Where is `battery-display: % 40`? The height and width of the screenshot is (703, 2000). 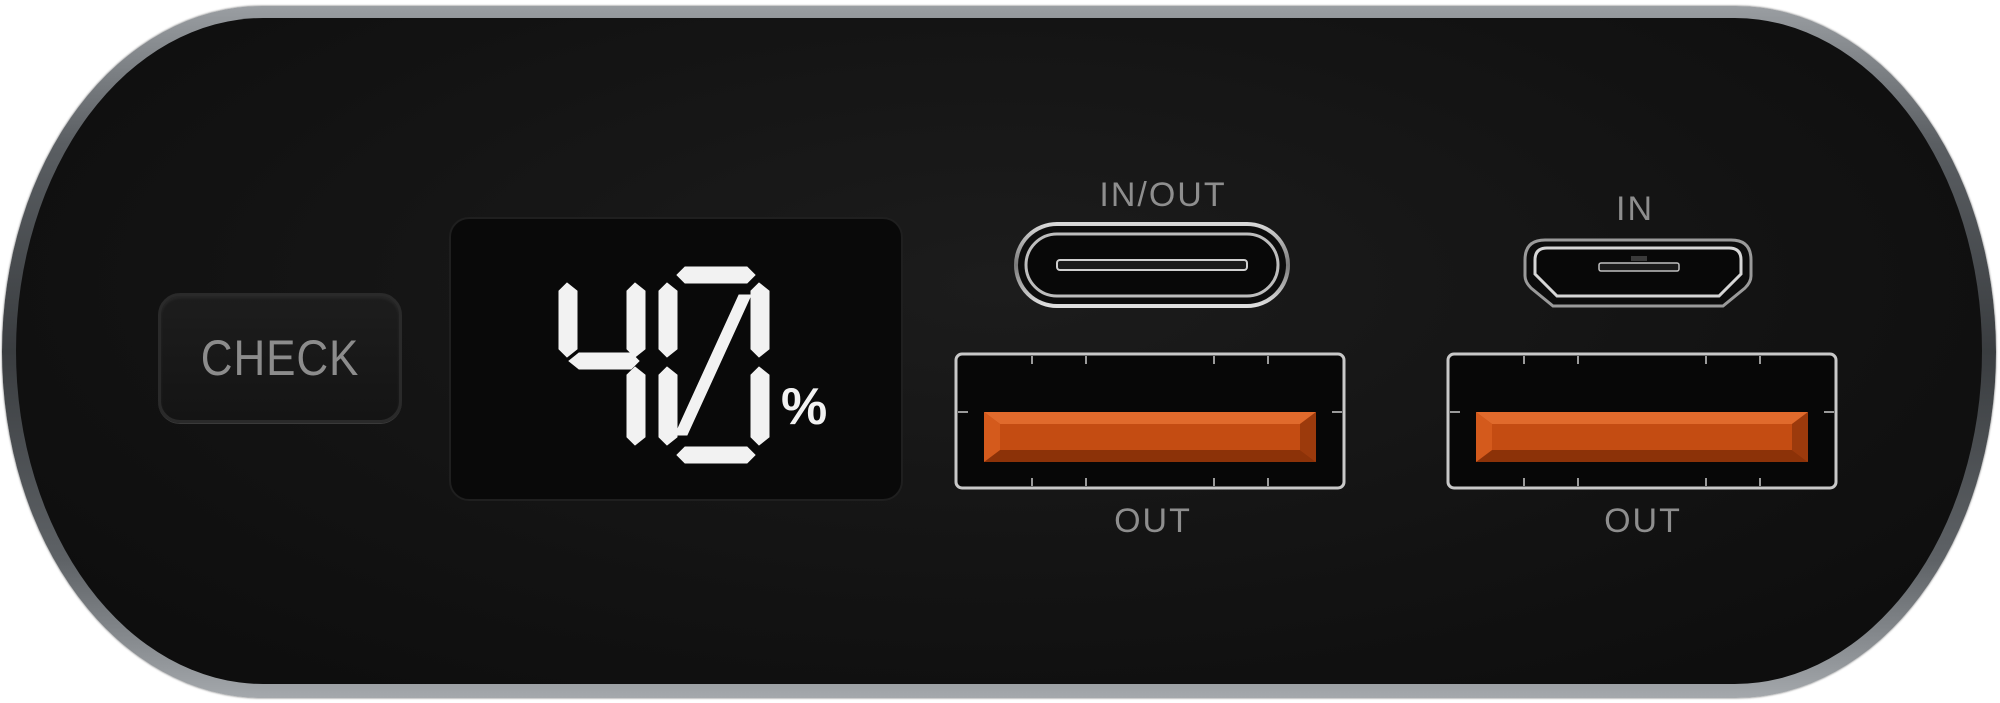
battery-display: % 40 is located at coordinates (676, 359).